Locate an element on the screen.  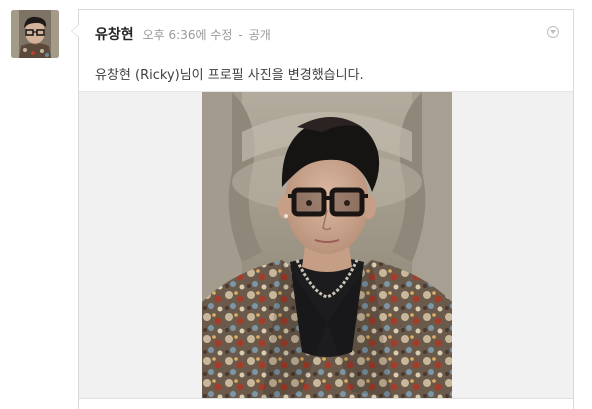
card-footer-divider is located at coordinates (326, 398).